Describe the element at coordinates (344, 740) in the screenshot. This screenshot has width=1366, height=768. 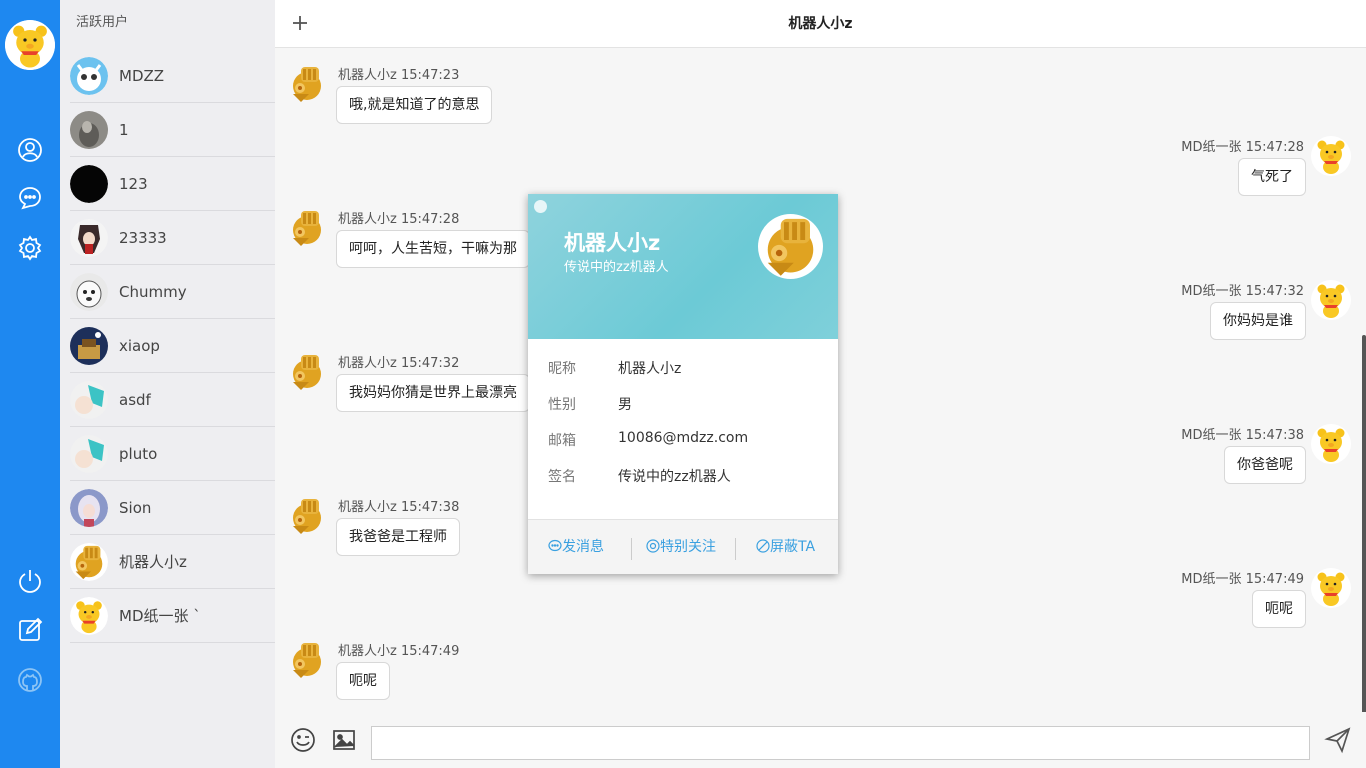
I see `image-icon` at that location.